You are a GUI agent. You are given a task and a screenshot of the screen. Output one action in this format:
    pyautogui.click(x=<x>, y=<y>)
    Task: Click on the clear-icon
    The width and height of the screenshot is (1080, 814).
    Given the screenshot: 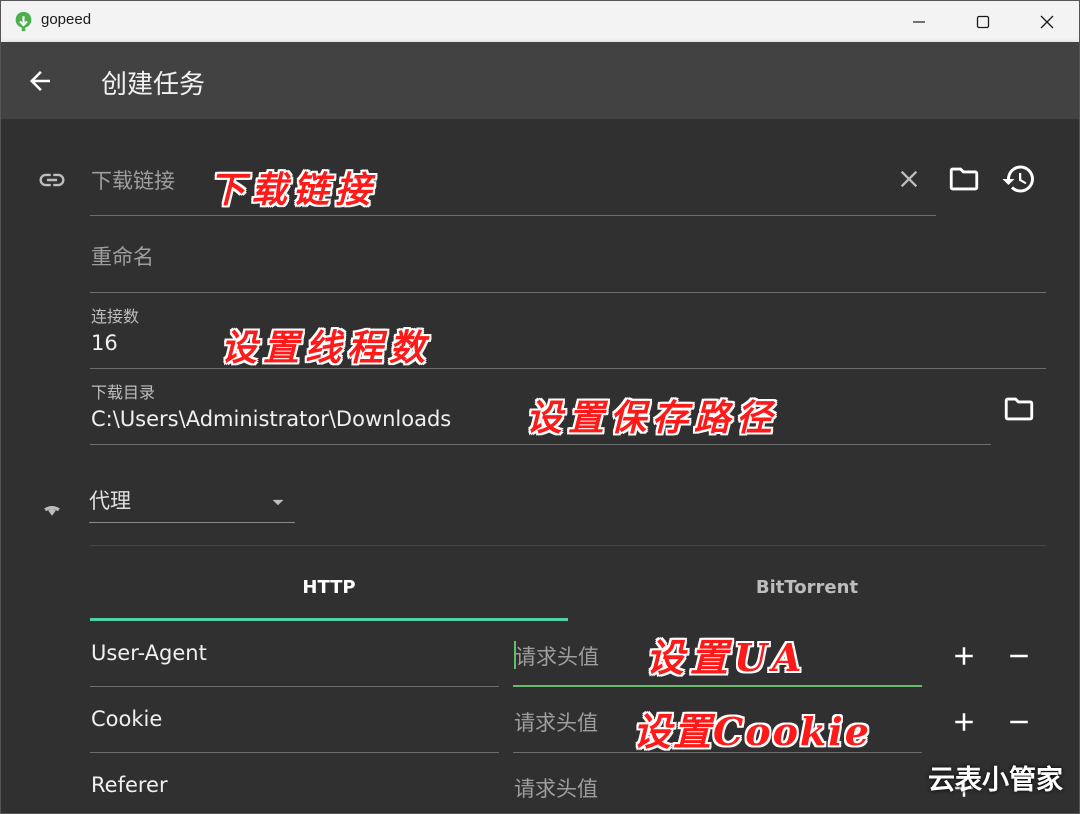 What is the action you would take?
    pyautogui.click(x=909, y=179)
    